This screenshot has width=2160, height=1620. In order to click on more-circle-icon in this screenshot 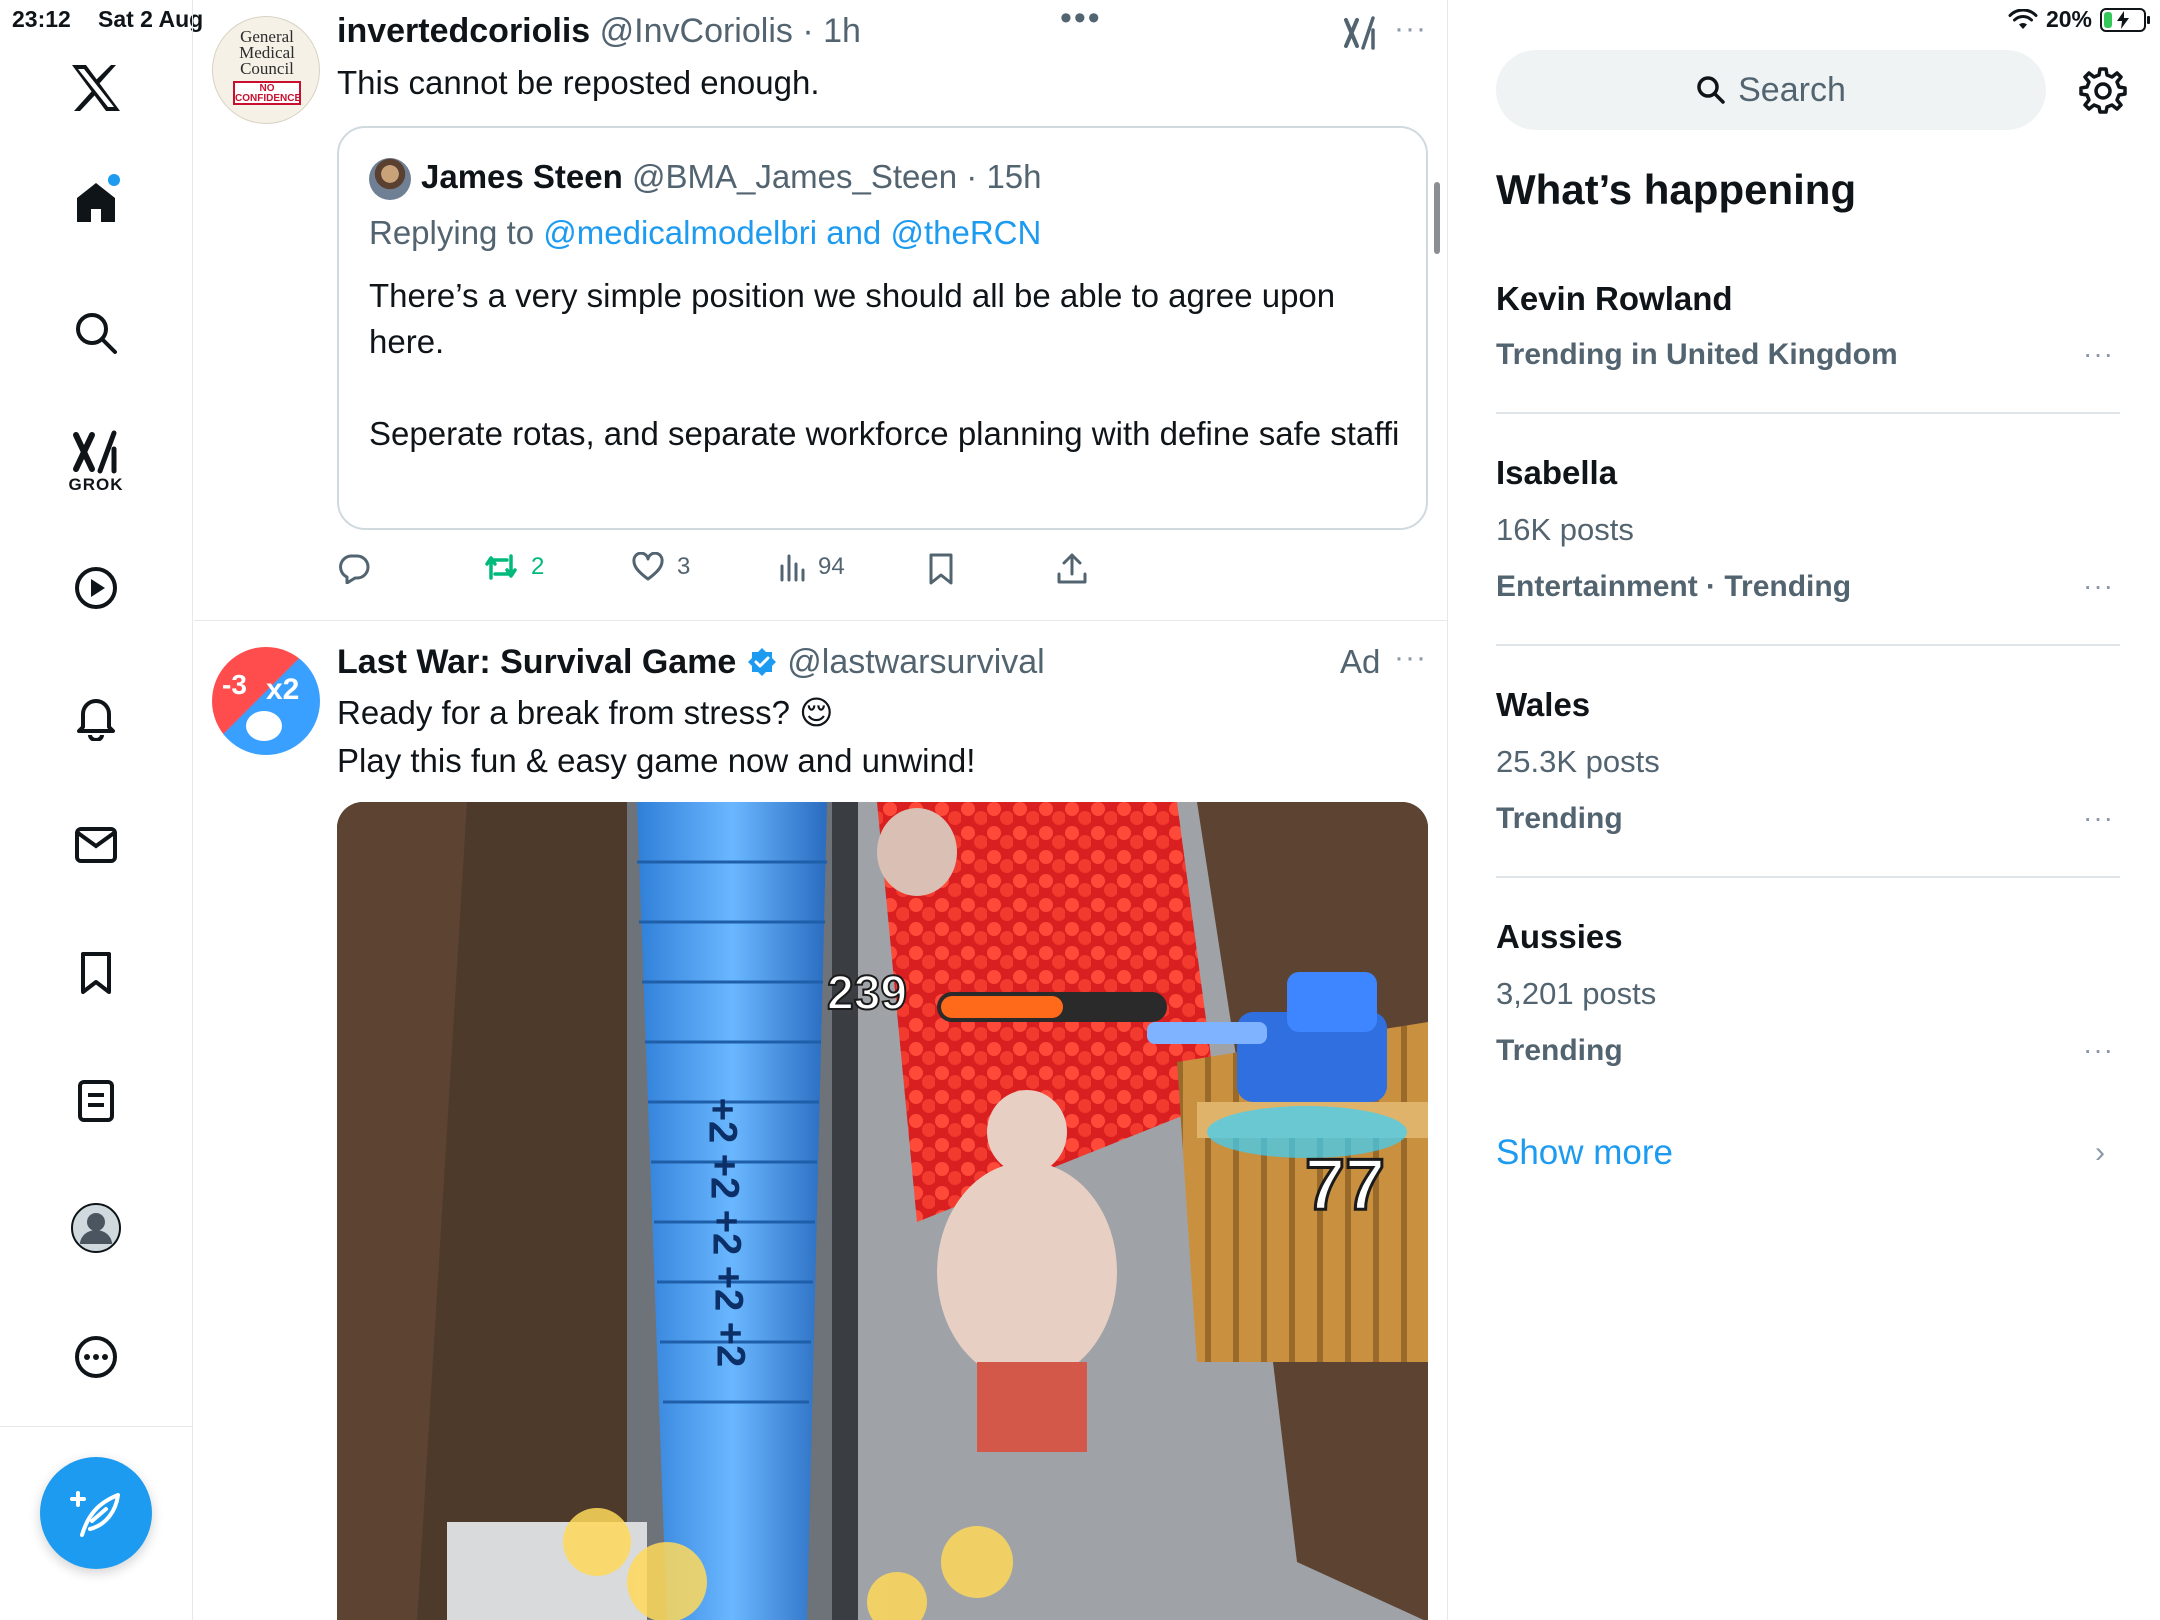, I will do `click(96, 1357)`.